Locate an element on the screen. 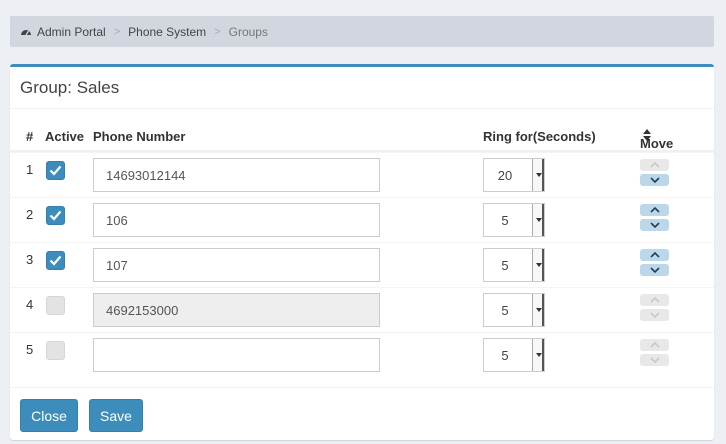 The width and height of the screenshot is (726, 444). table-row: 2 5 is located at coordinates (362, 219).